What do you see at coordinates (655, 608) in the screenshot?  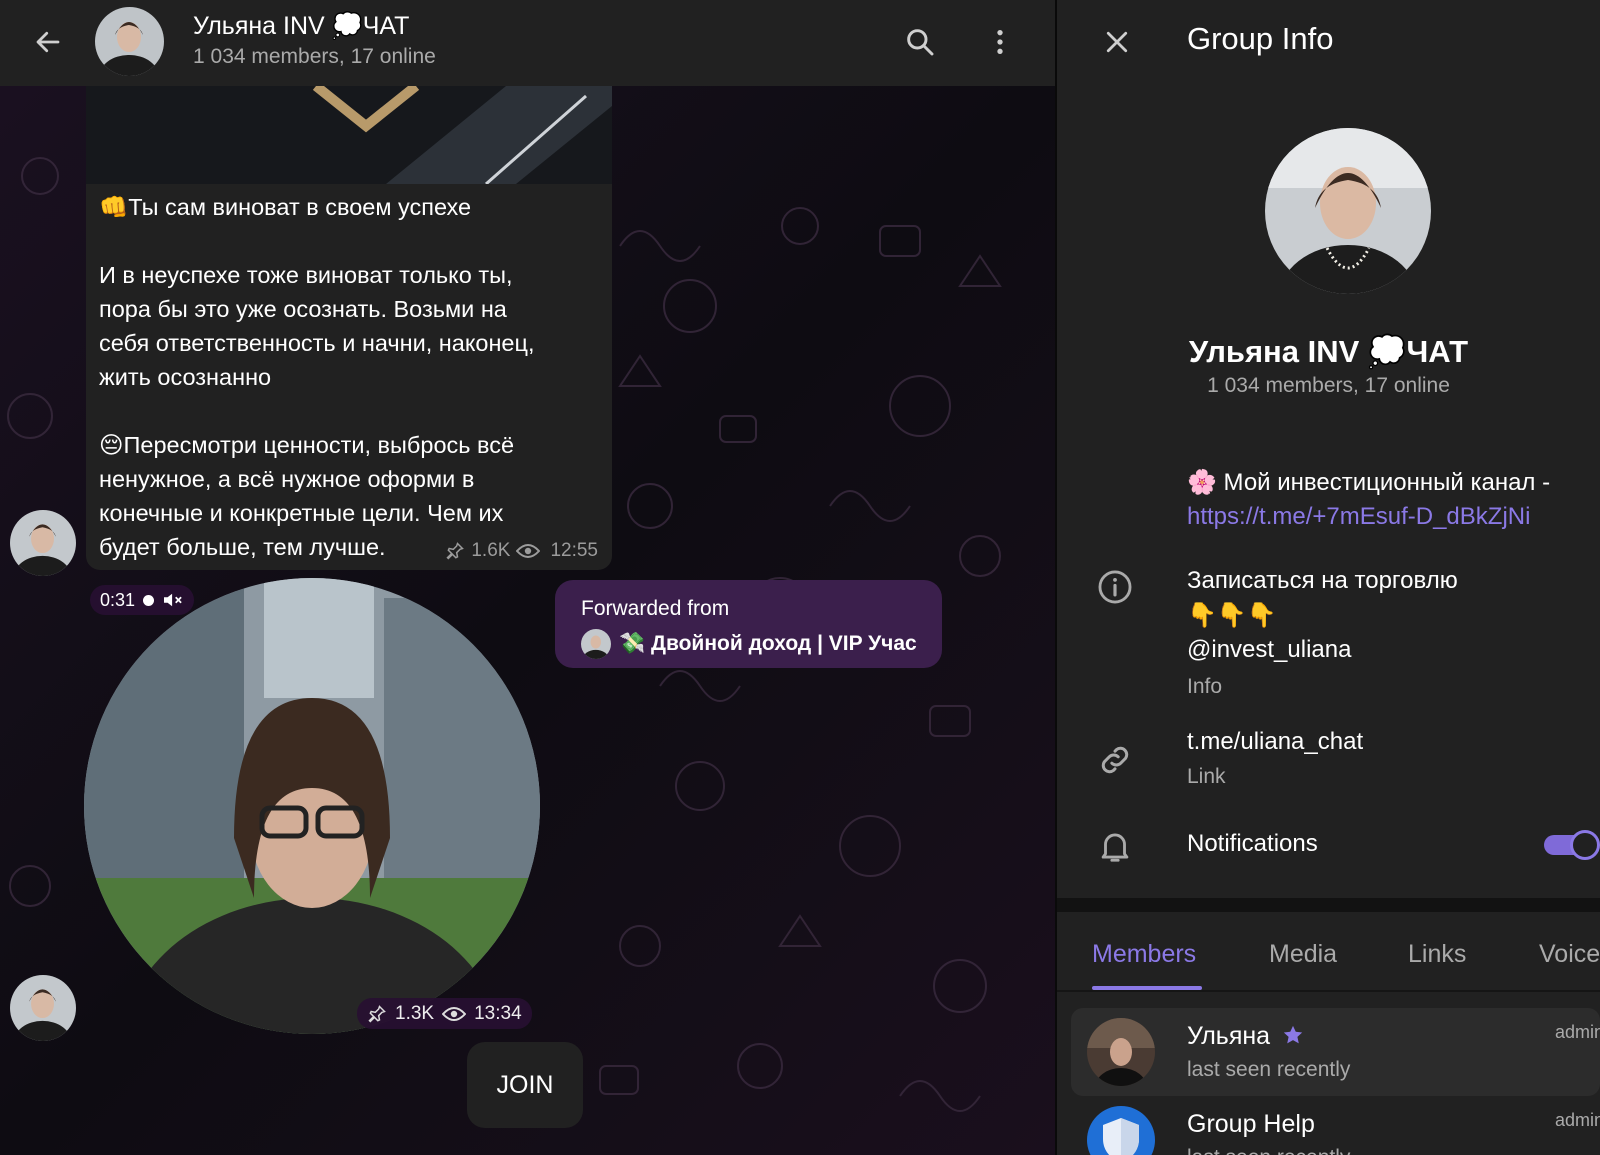 I see `forwarded-label: Forwarded from` at bounding box center [655, 608].